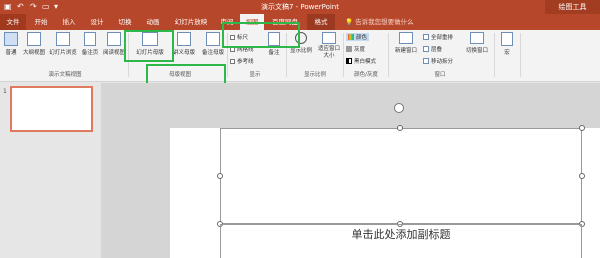  I want to click on arrange-all-icon, so click(426, 37).